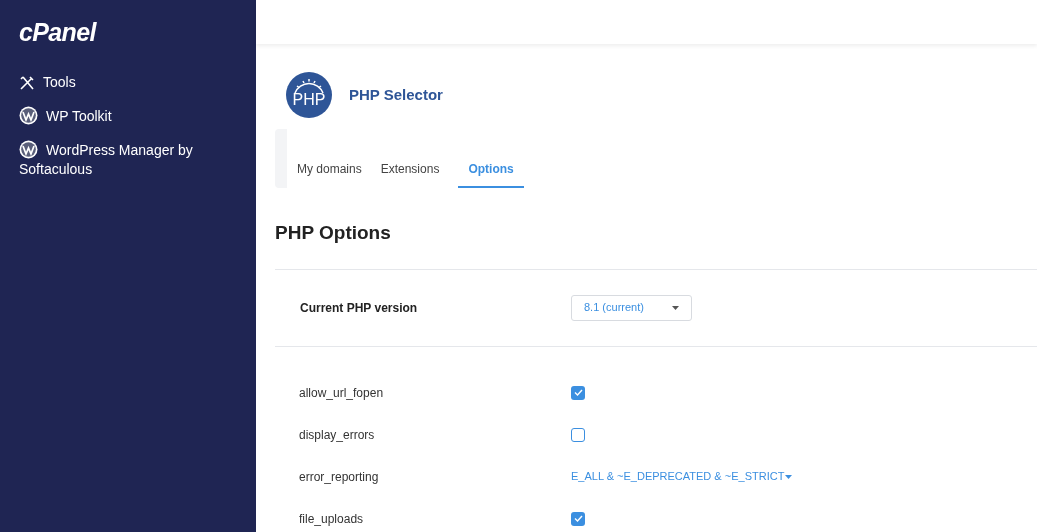 This screenshot has height=532, width=1037. Describe the element at coordinates (128, 82) in the screenshot. I see `sidebar-item: Tools` at that location.